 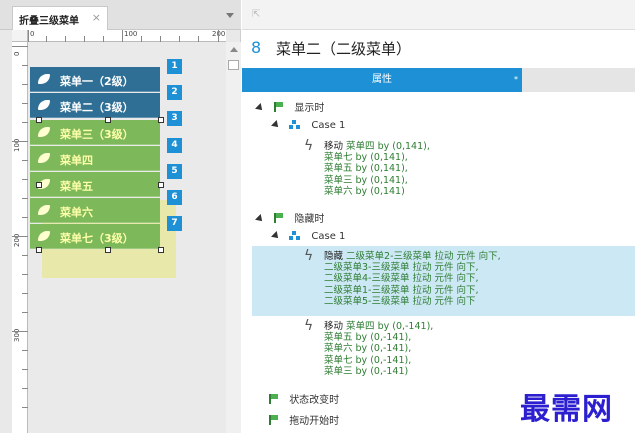 What do you see at coordinates (366, 371) in the screenshot?
I see `action-line: 菜单三 by (0,-141)` at bounding box center [366, 371].